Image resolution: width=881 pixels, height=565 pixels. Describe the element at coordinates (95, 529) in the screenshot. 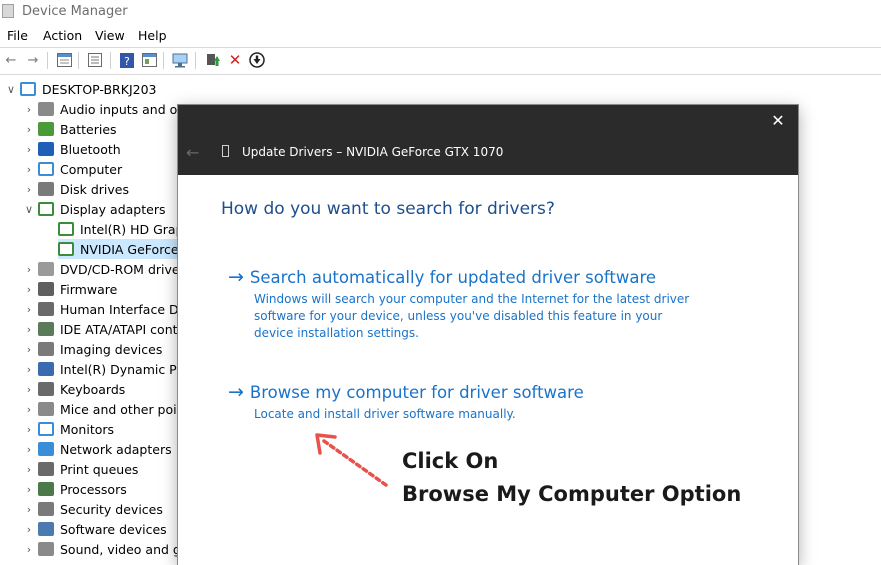

I see `tree-item: › Software devices` at that location.